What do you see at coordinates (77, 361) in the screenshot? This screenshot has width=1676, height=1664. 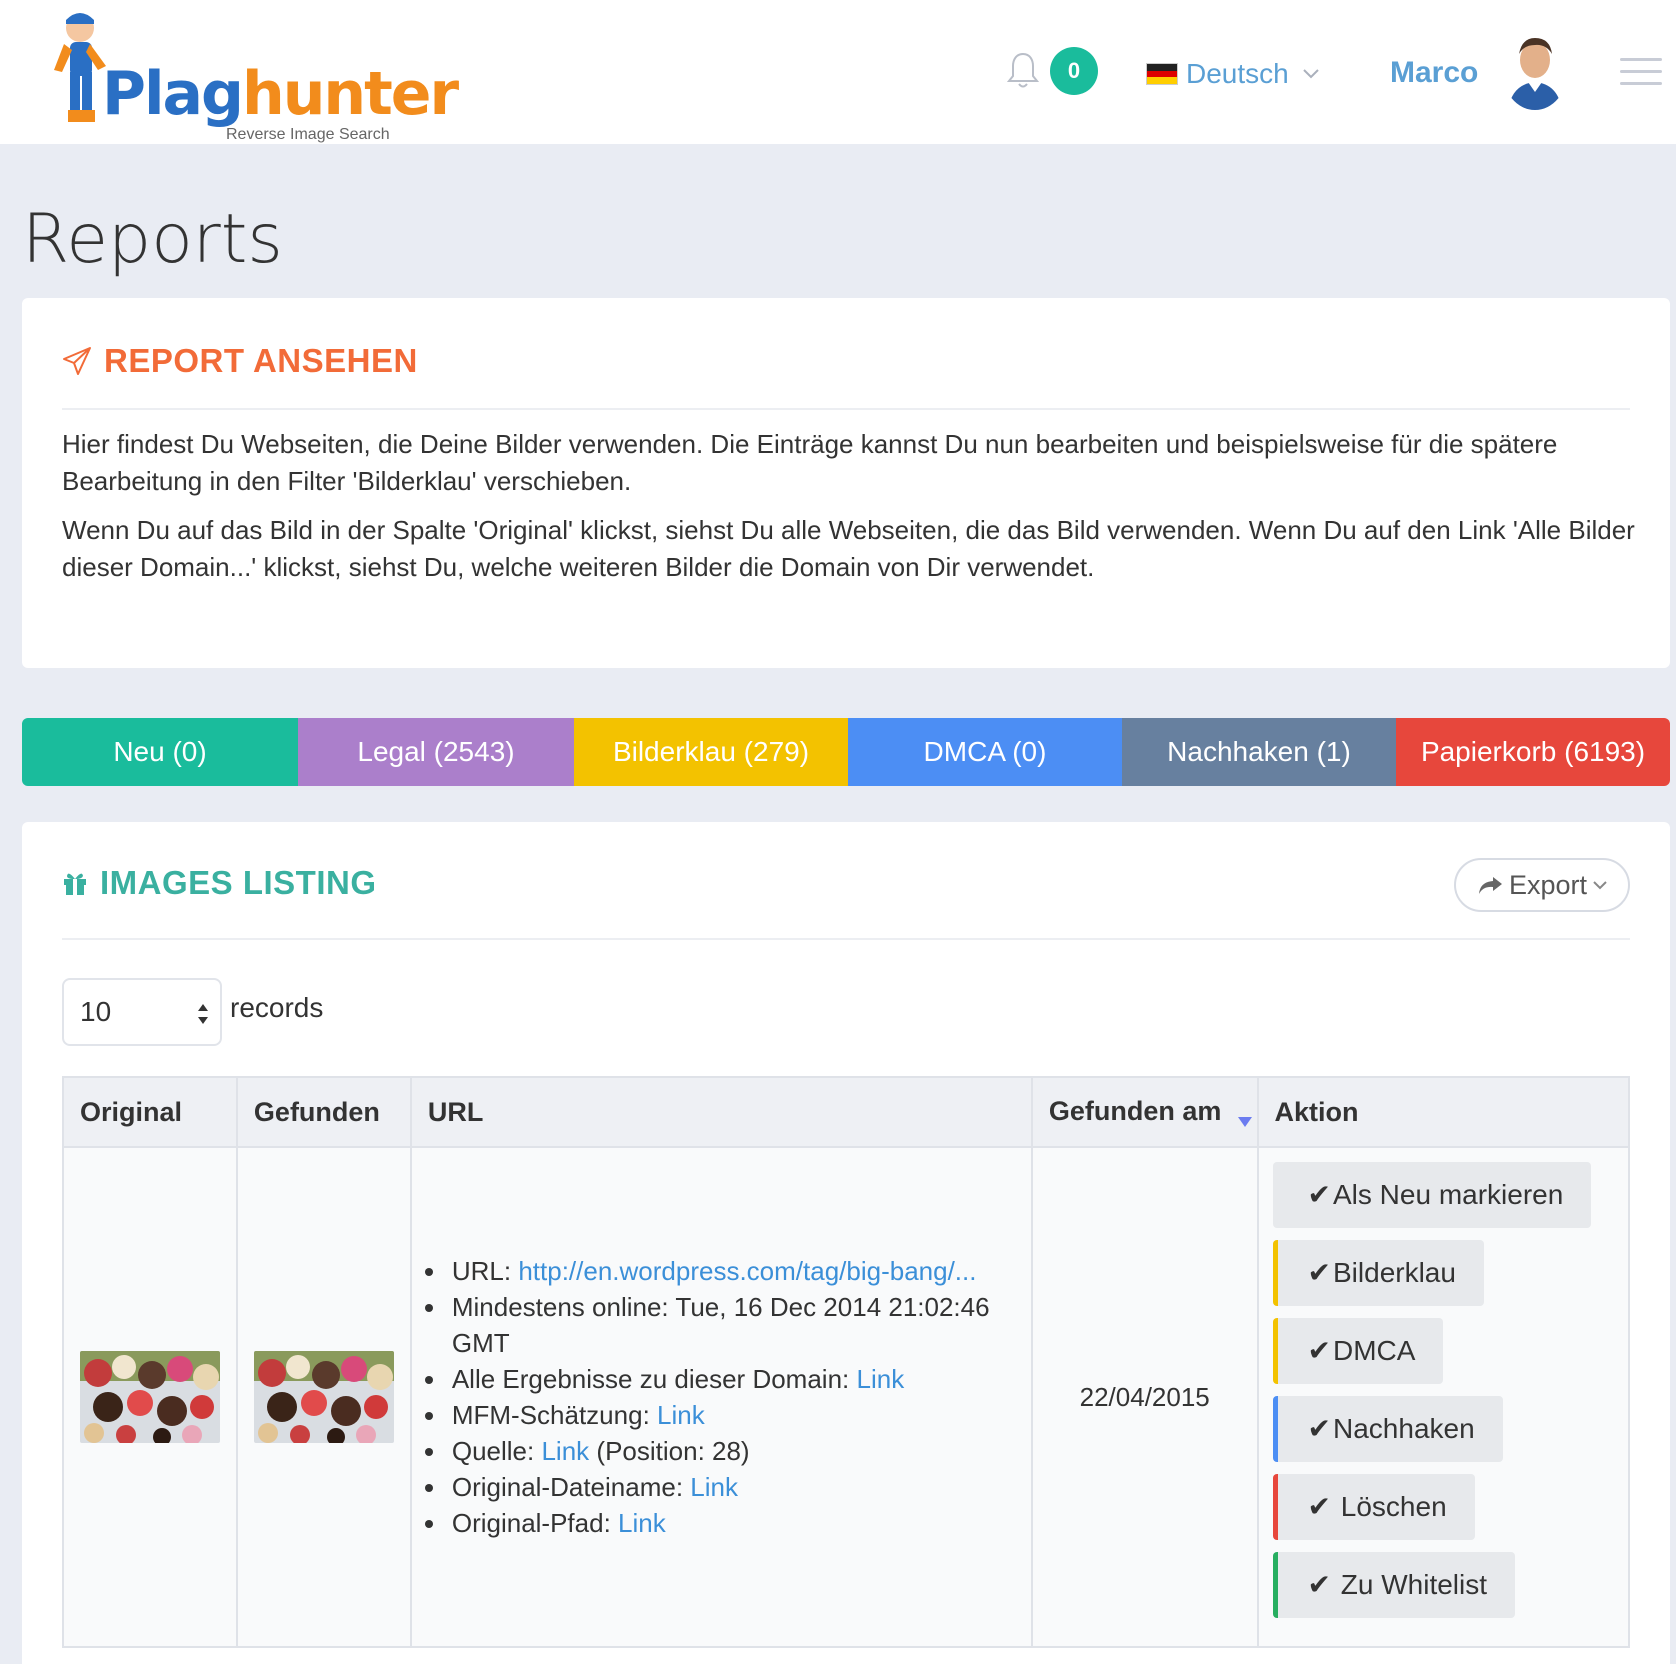 I see `paper-plane-icon` at bounding box center [77, 361].